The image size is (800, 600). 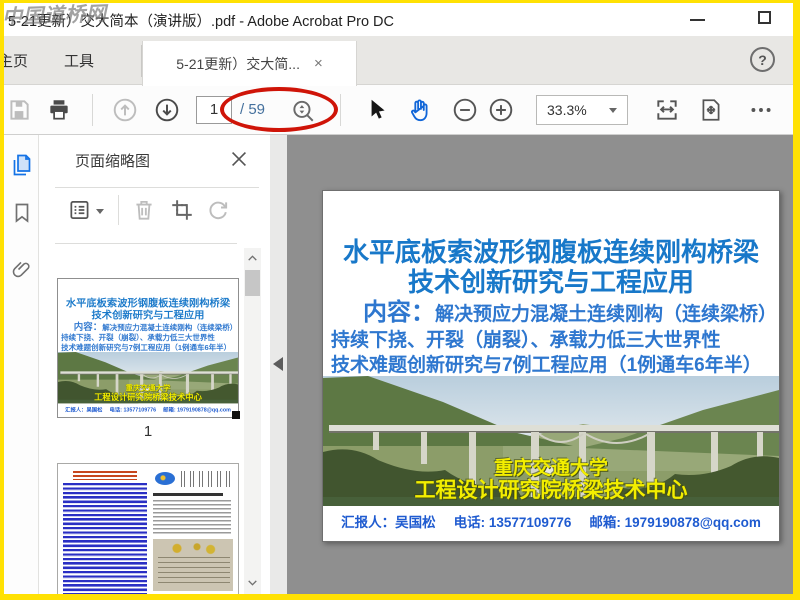 What do you see at coordinates (80, 210) in the screenshot?
I see `thumbnail-options-icon` at bounding box center [80, 210].